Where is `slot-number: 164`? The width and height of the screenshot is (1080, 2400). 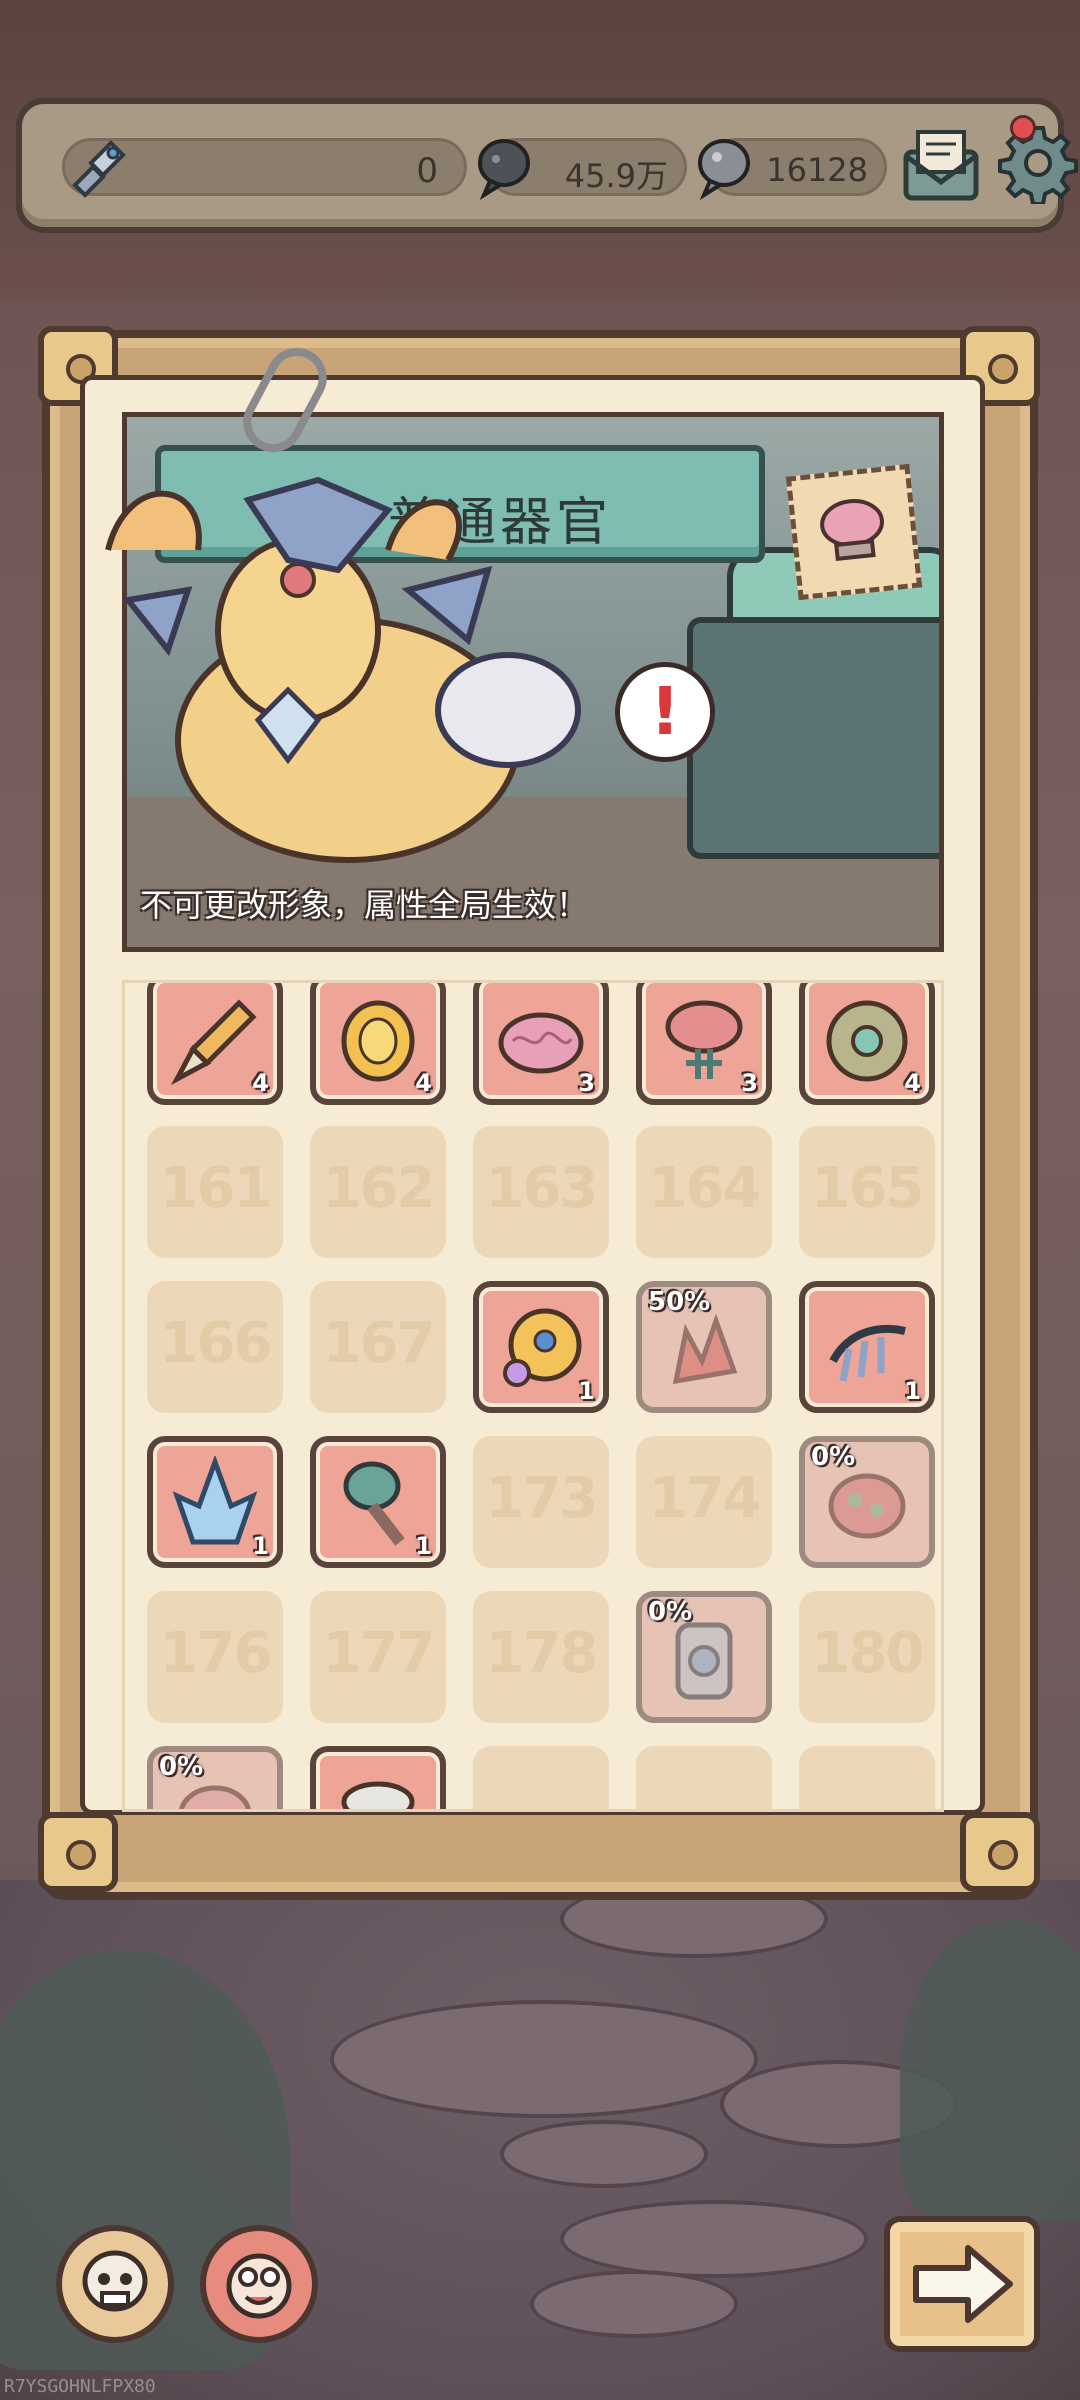
slot-number: 164 is located at coordinates (705, 1188).